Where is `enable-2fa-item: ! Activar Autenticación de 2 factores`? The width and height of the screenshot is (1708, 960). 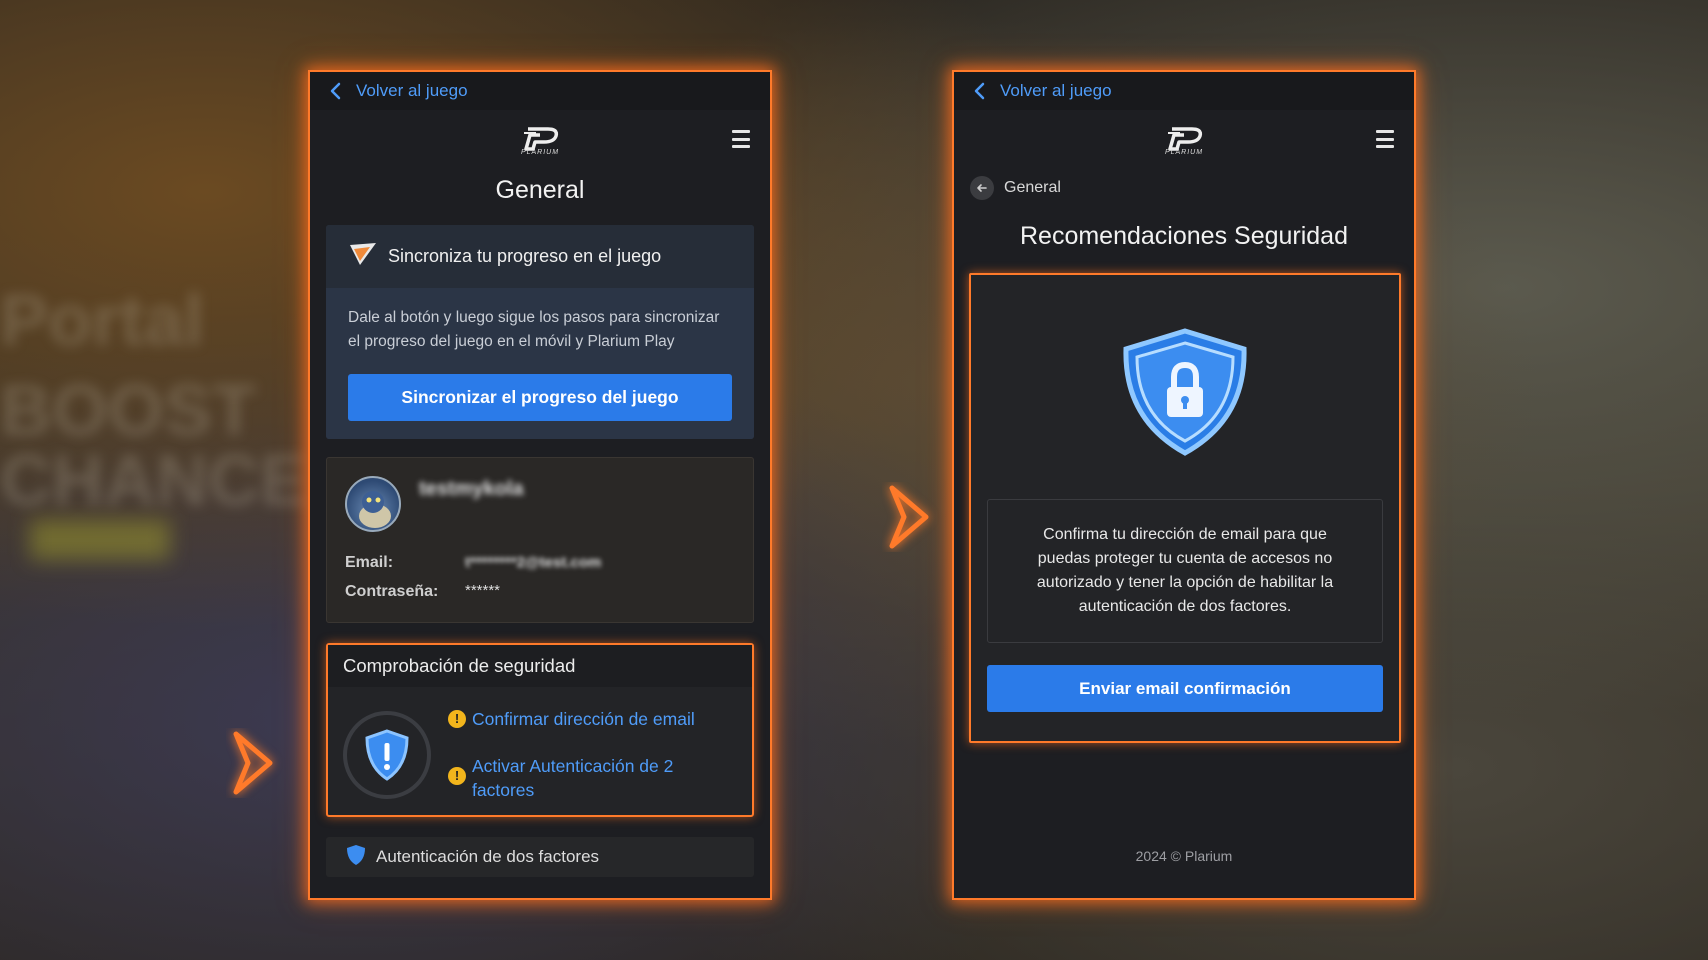
enable-2fa-item: ! Activar Autenticación de 2 factores is located at coordinates (563, 778).